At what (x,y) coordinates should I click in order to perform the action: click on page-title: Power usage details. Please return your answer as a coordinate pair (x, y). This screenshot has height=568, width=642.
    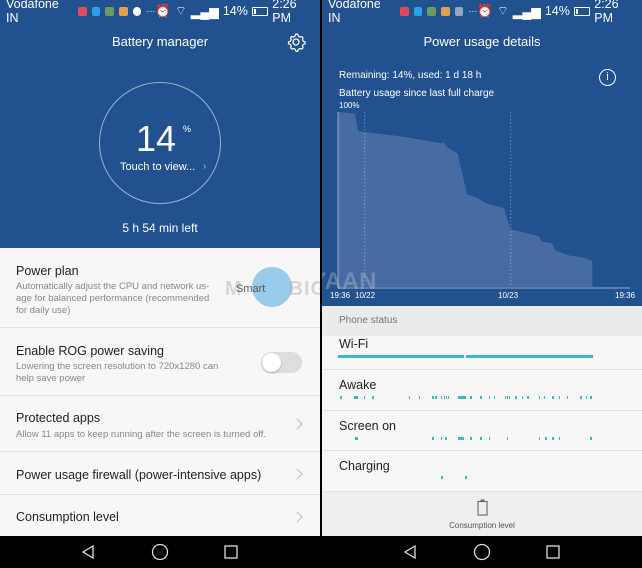
    Looking at the image, I should click on (482, 41).